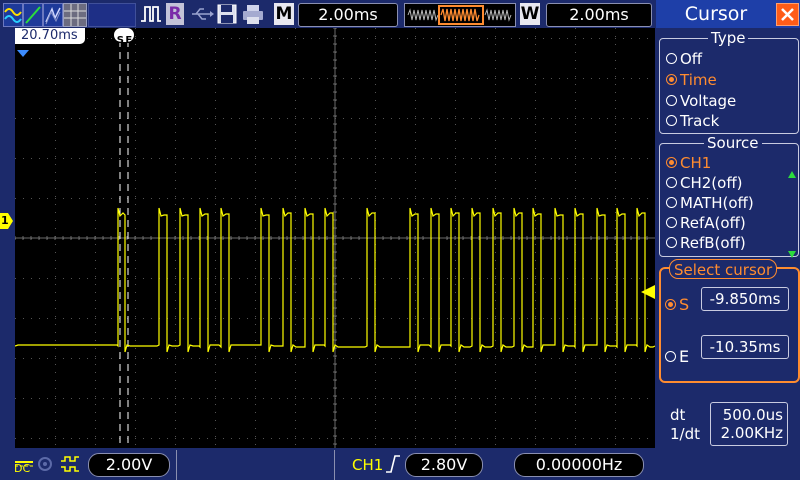 The image size is (800, 480). I want to click on type-option-time: Time, so click(691, 80).